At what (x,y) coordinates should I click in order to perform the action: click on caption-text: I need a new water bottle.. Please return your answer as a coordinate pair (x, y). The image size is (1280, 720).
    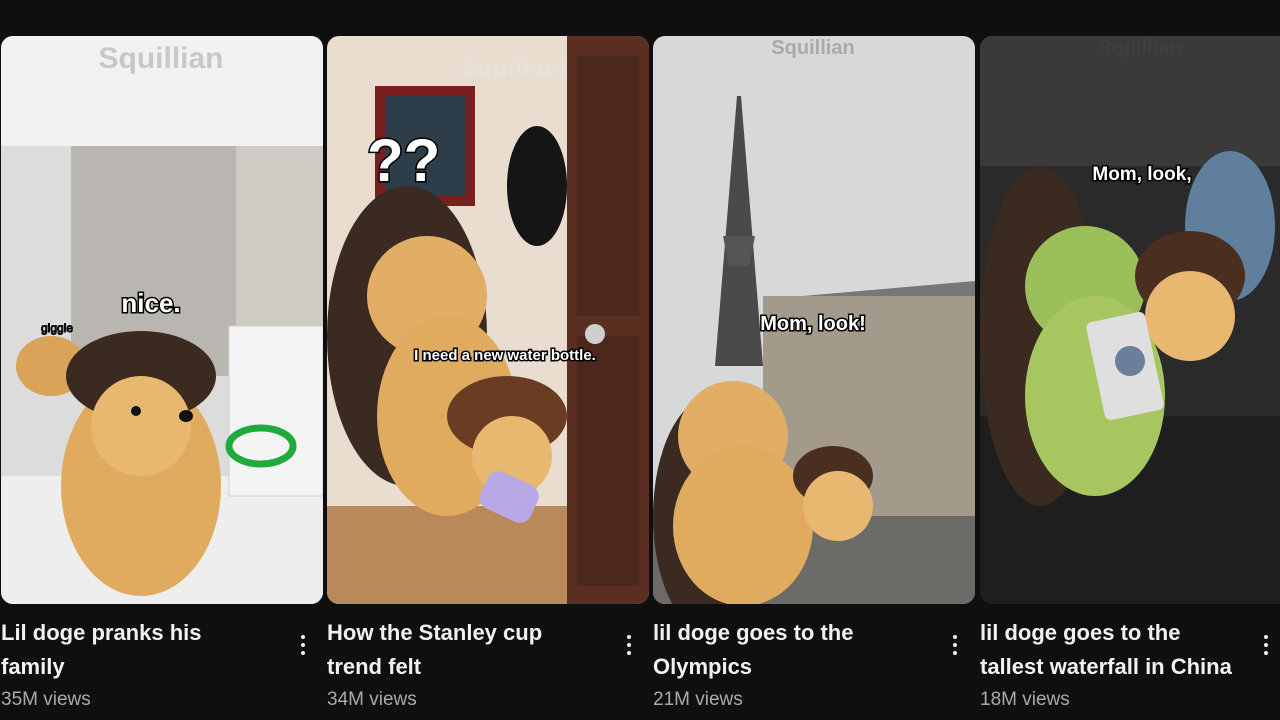
    Looking at the image, I should click on (505, 355).